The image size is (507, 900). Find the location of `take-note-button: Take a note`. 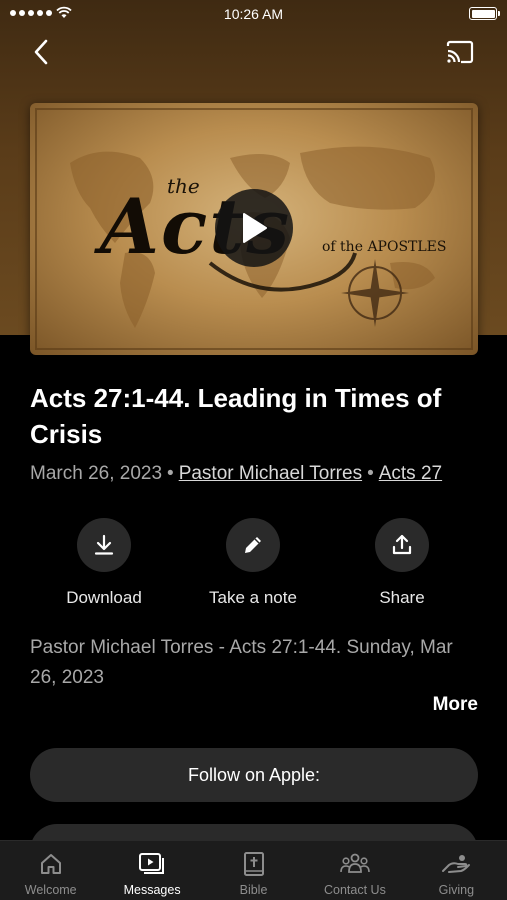

take-note-button: Take a note is located at coordinates (253, 563).